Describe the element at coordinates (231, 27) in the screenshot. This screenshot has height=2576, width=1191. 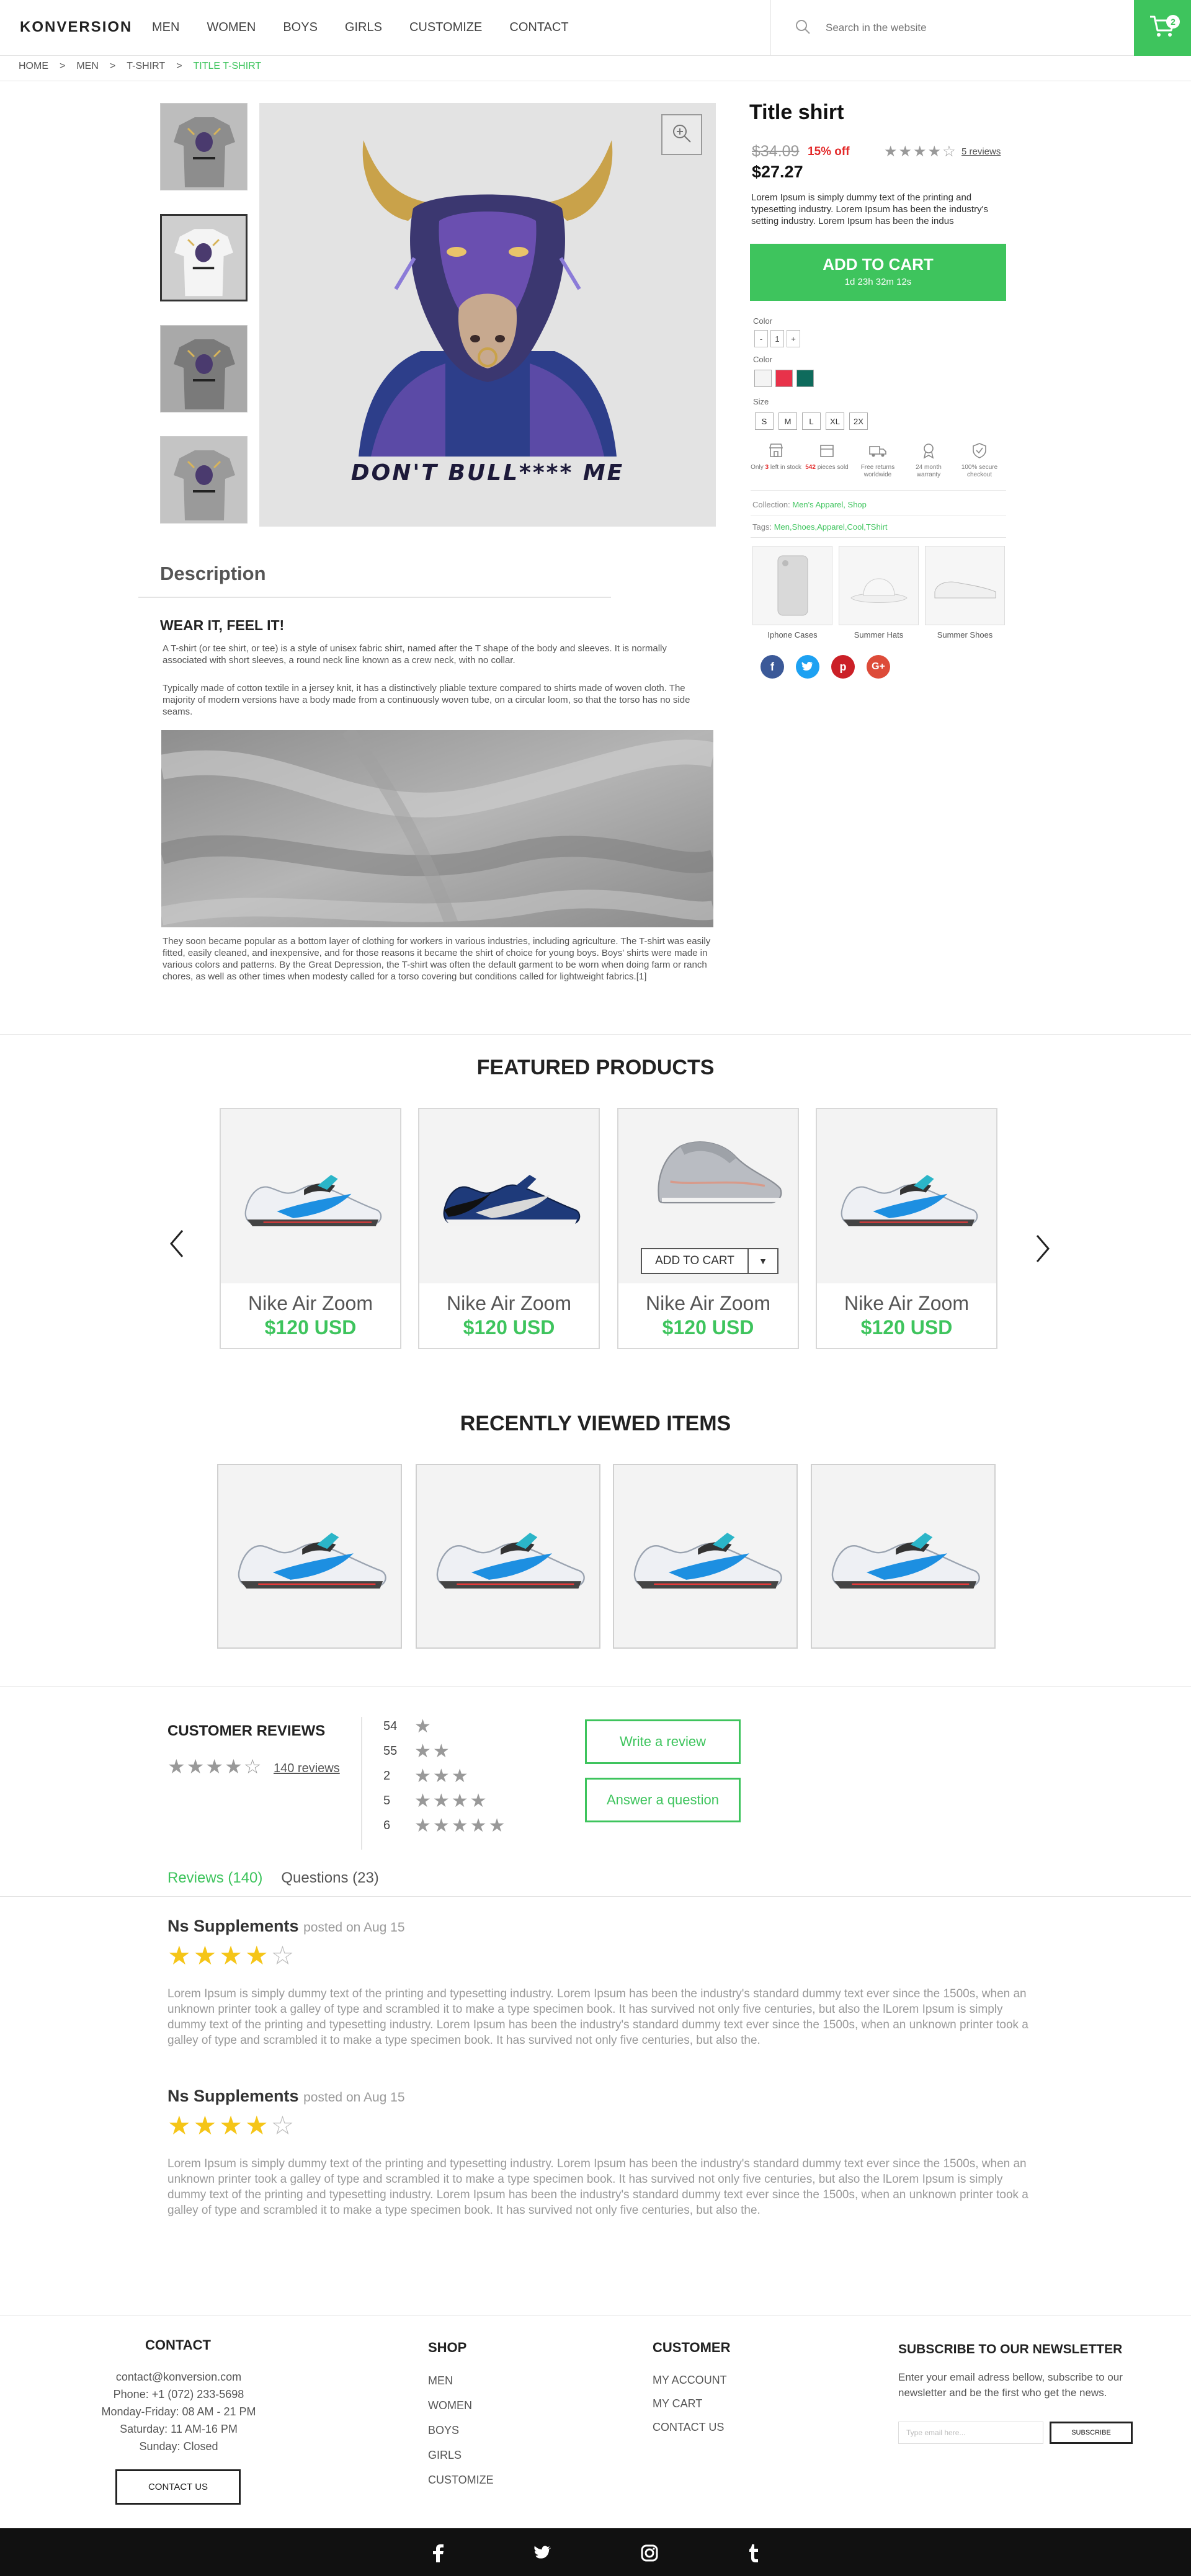
I see `nav-women: WOMEN` at that location.